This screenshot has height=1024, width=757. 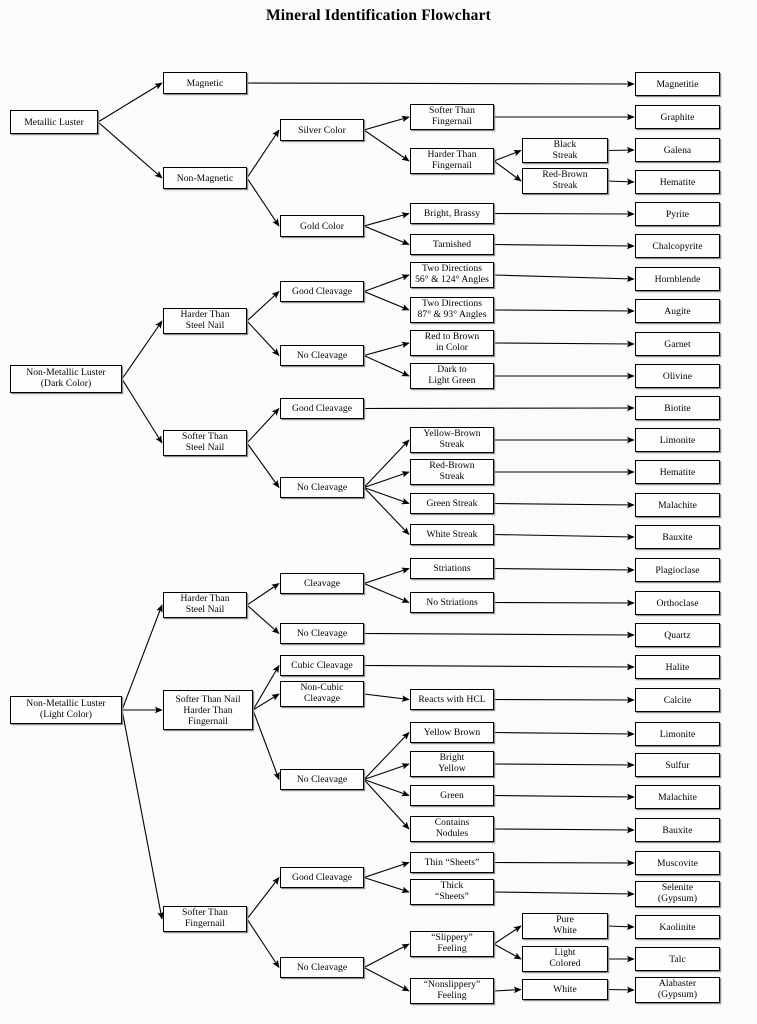 I want to click on node-m_bauxite2: Bauxite, so click(x=677, y=830).